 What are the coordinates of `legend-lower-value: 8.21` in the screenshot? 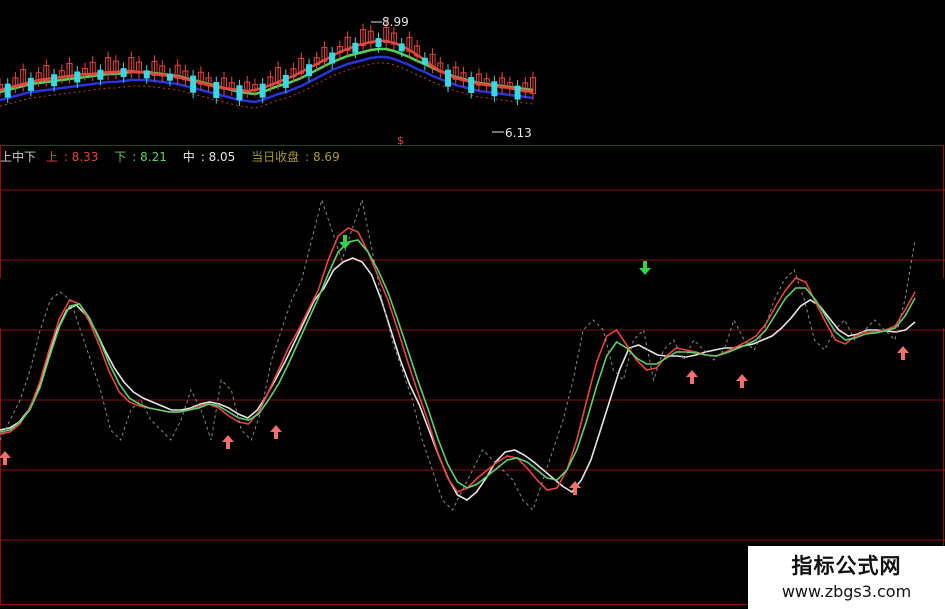 It's located at (153, 157).